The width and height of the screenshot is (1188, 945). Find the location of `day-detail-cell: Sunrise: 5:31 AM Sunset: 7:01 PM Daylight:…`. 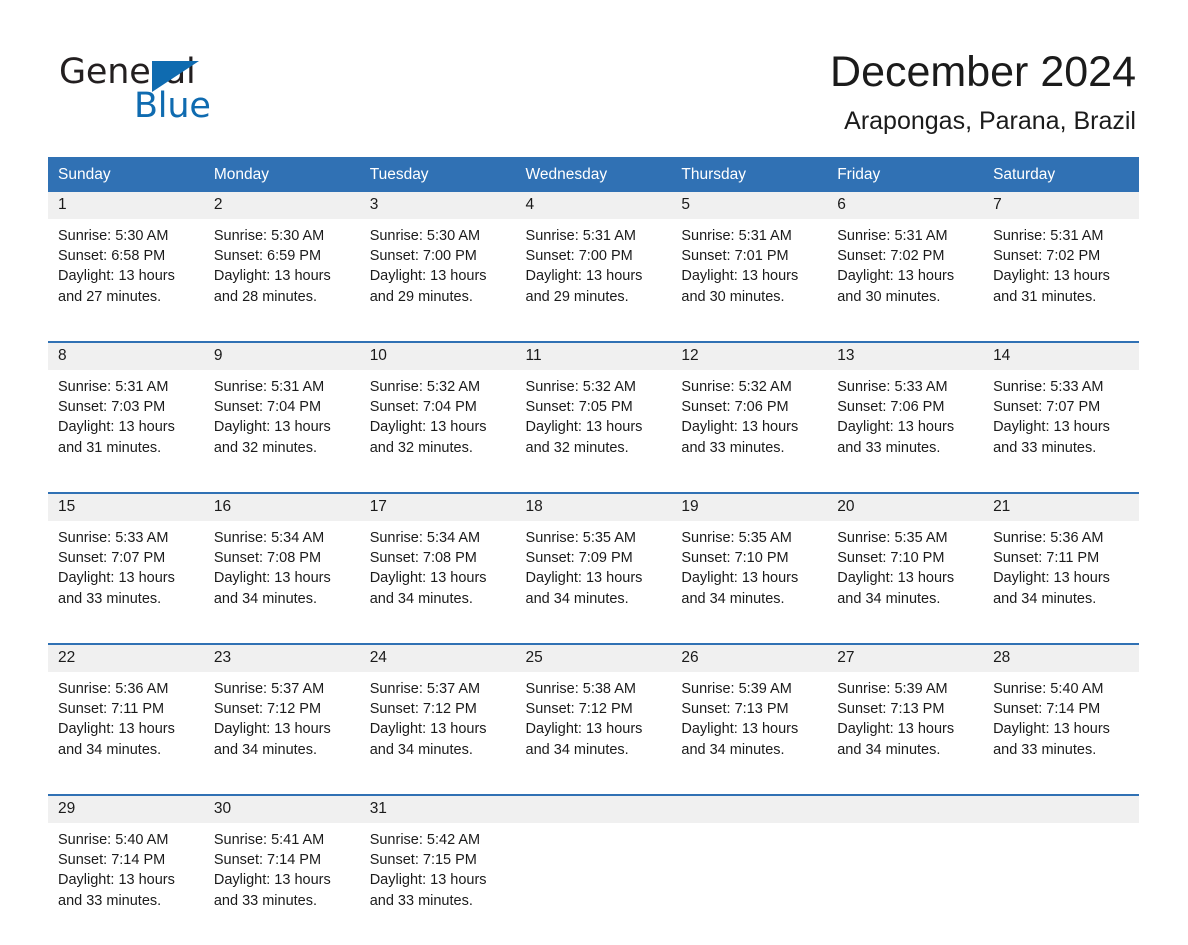

day-detail-cell: Sunrise: 5:31 AM Sunset: 7:01 PM Daylight:… is located at coordinates (749, 280).